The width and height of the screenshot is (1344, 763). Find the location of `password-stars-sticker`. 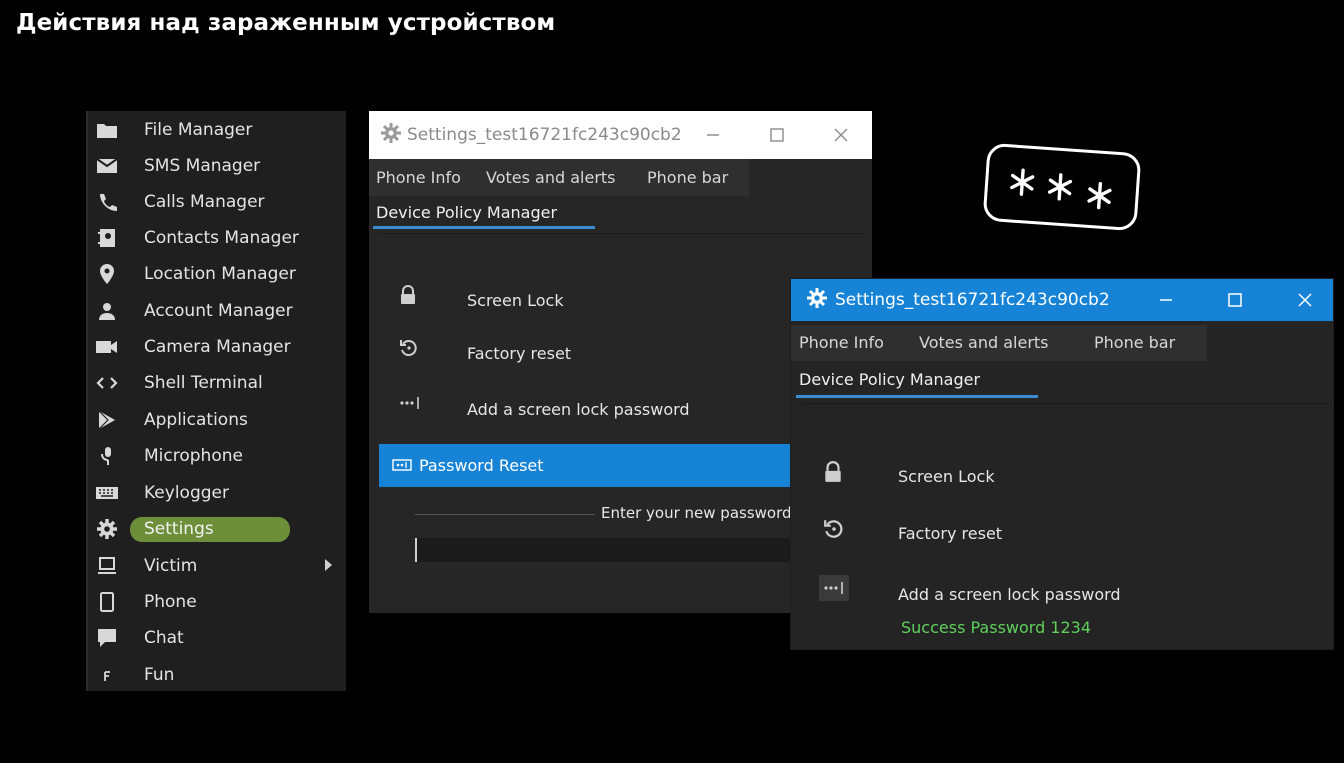

password-stars-sticker is located at coordinates (1062, 187).